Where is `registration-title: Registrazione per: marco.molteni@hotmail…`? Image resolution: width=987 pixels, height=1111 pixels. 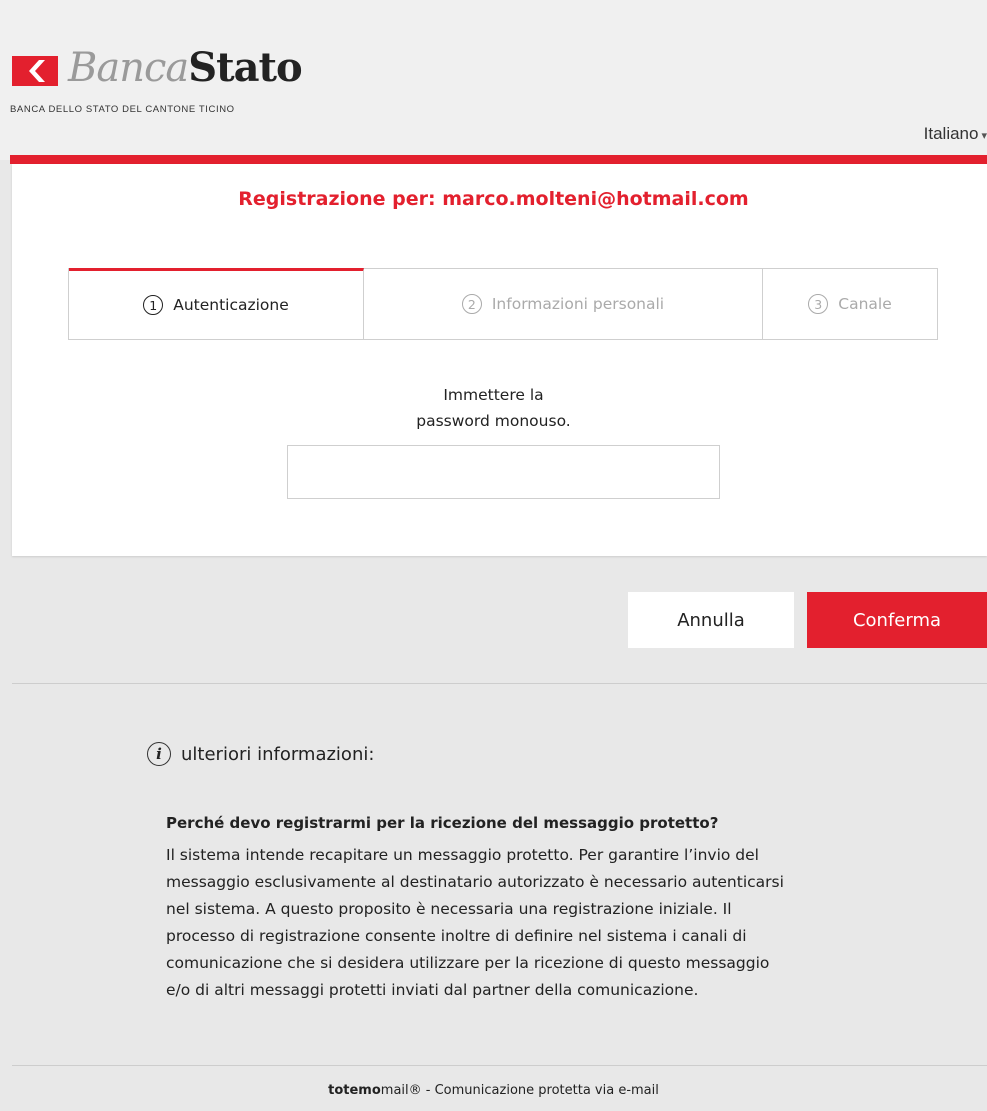
registration-title: Registrazione per: marco.molteni@hotmail… is located at coordinates (493, 199).